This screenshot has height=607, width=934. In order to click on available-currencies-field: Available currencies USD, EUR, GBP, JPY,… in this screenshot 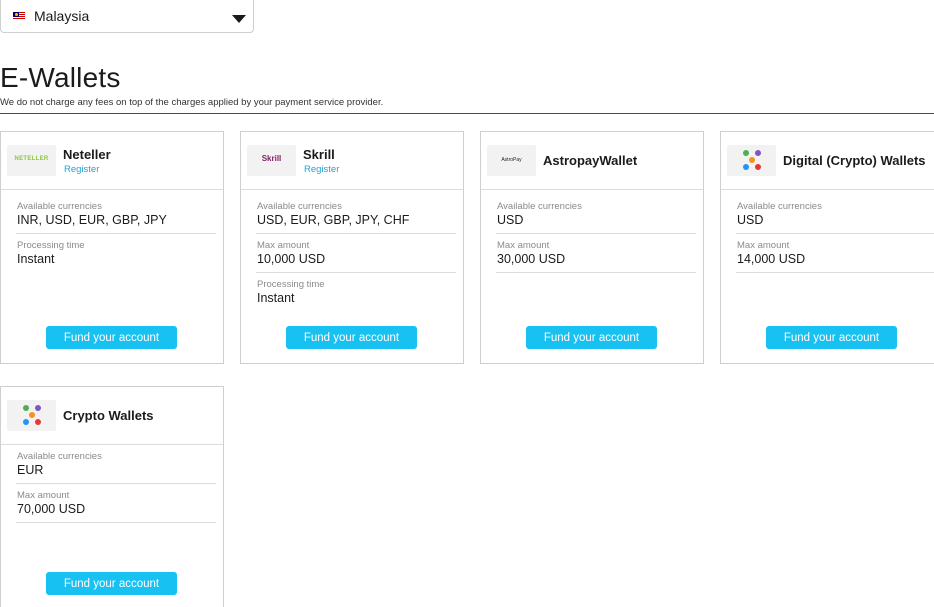, I will do `click(356, 214)`.